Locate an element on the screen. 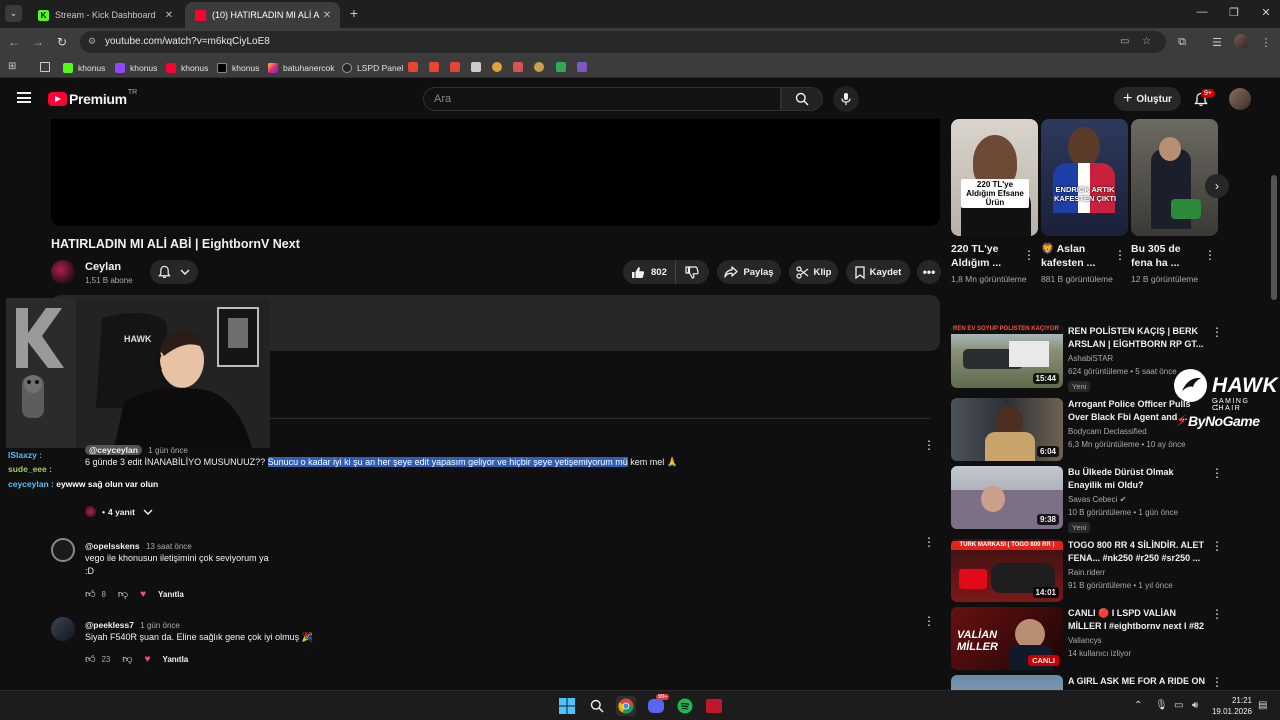 The image size is (1280, 720). reading-list-icon: ☰ is located at coordinates (1217, 42).